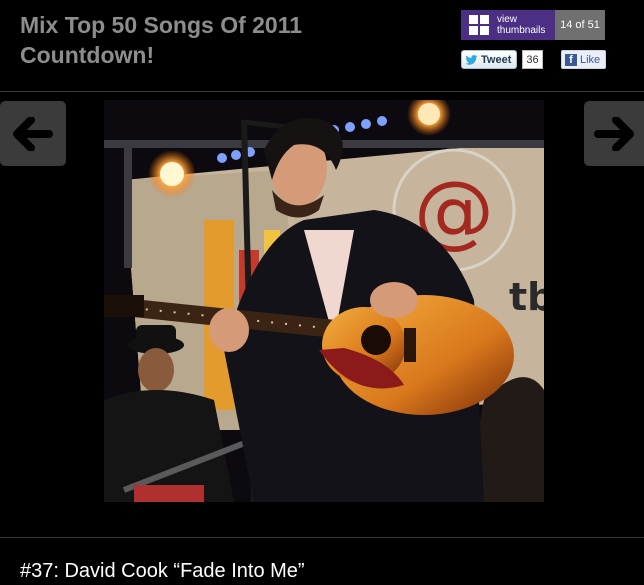  Describe the element at coordinates (161, 40) in the screenshot. I see `page-title: Mix Top 50 Songs Of 2011 Countdown!` at that location.